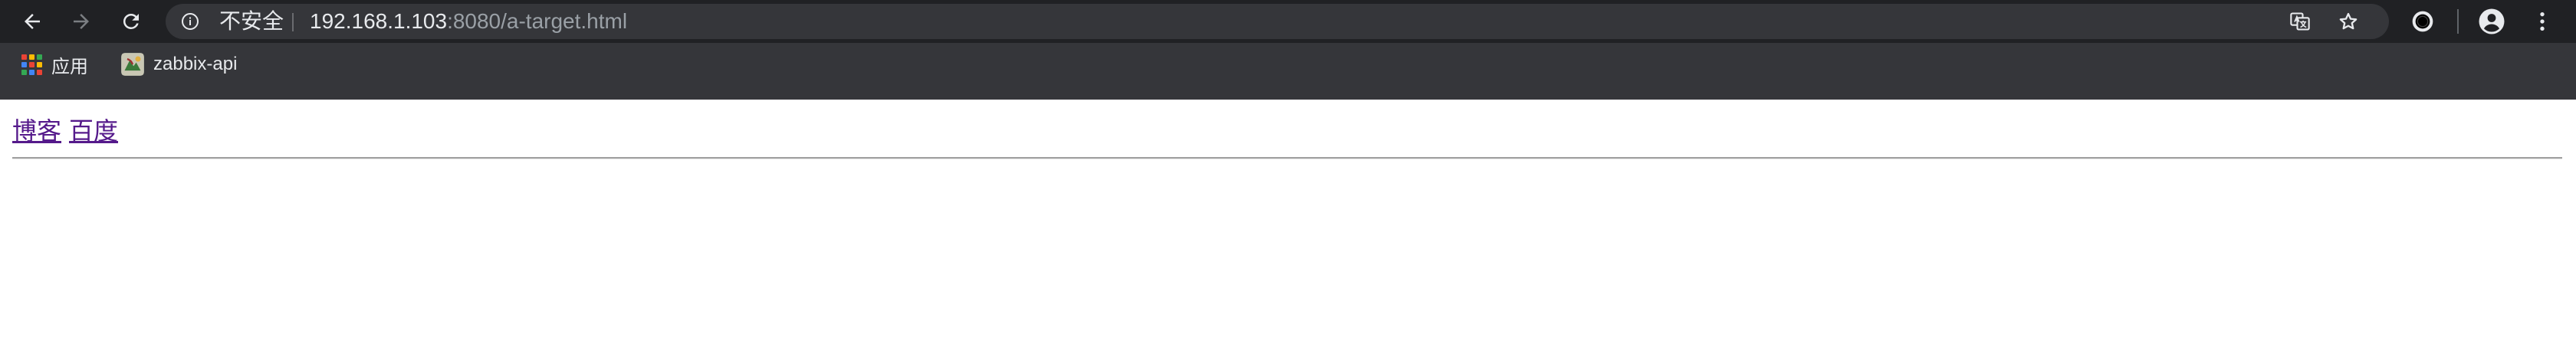 Image resolution: width=2576 pixels, height=360 pixels. What do you see at coordinates (195, 64) in the screenshot?
I see `bookmark-label: zabbix-api` at bounding box center [195, 64].